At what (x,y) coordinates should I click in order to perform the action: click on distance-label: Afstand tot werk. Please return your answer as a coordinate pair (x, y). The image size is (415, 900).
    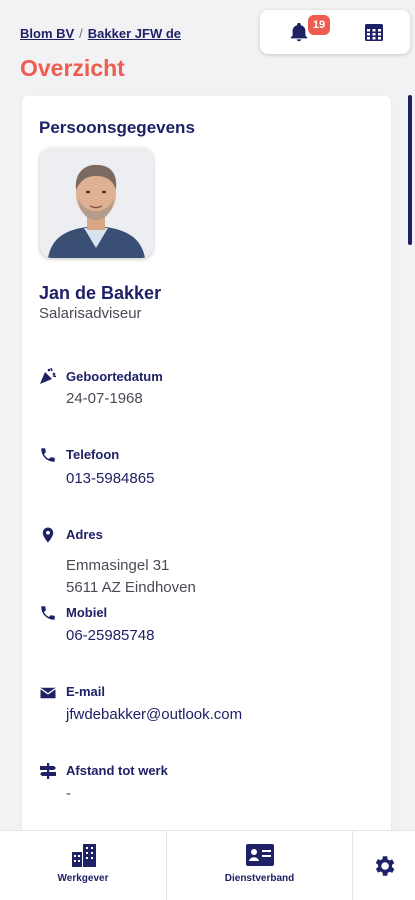
    Looking at the image, I should click on (117, 770).